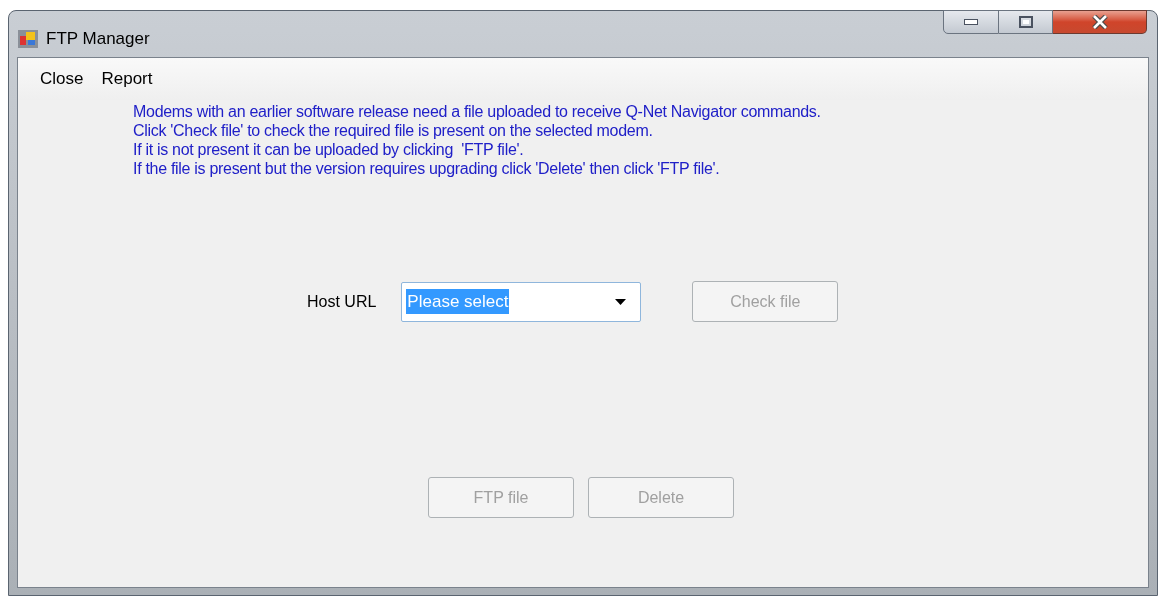 The width and height of the screenshot is (1163, 603). Describe the element at coordinates (342, 301) in the screenshot. I see `host-url-label: Host URL` at that location.